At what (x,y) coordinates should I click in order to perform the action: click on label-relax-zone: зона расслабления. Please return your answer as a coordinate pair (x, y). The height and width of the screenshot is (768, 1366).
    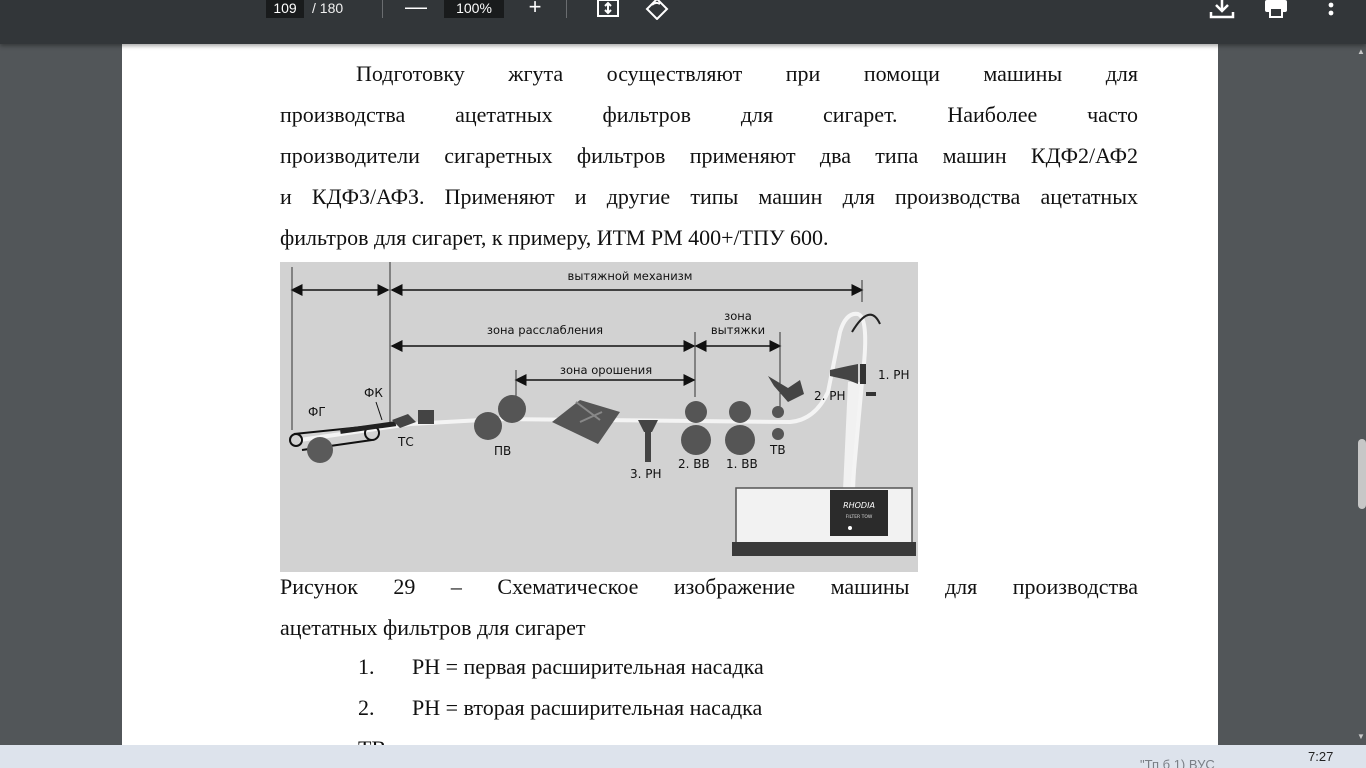
    Looking at the image, I should click on (545, 330).